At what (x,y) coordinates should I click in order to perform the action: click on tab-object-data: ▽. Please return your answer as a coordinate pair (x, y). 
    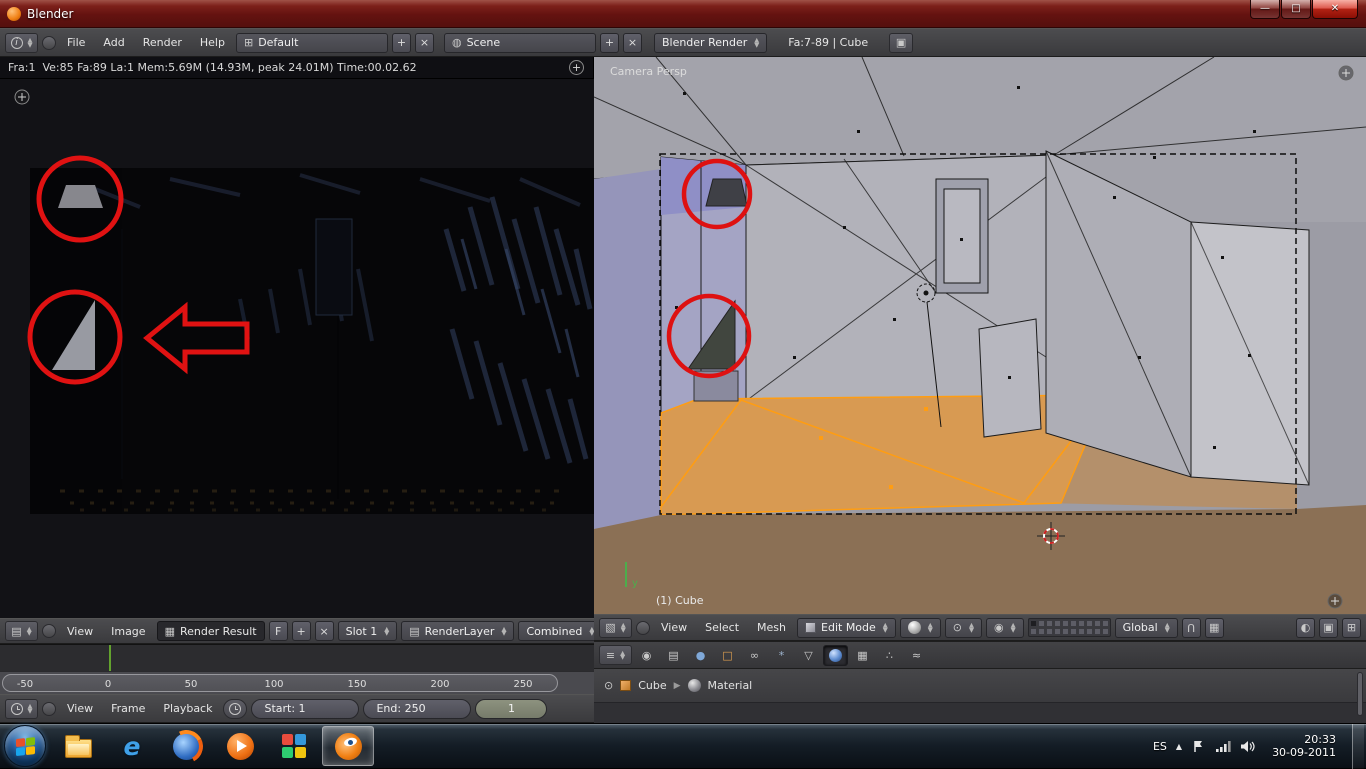
    Looking at the image, I should click on (808, 655).